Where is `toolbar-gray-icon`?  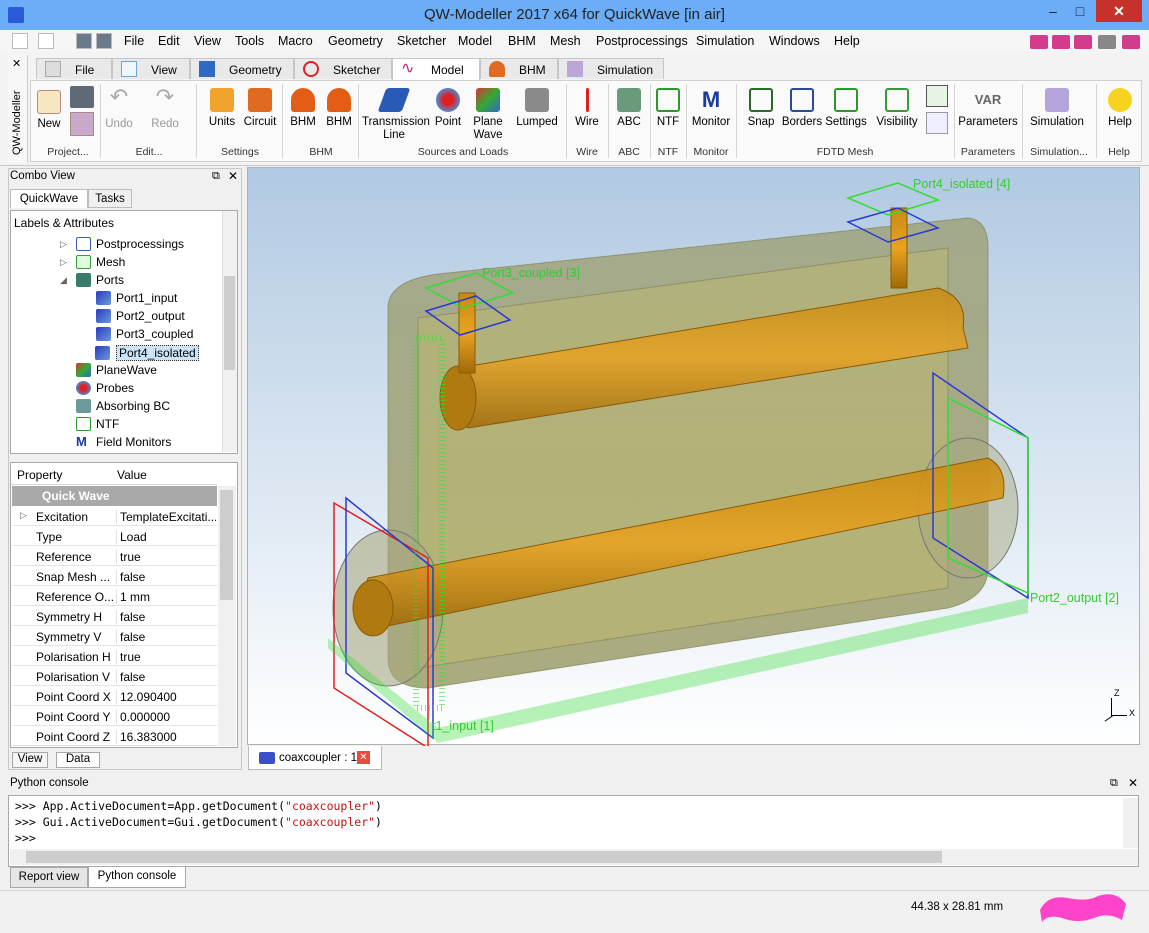 toolbar-gray-icon is located at coordinates (1107, 42).